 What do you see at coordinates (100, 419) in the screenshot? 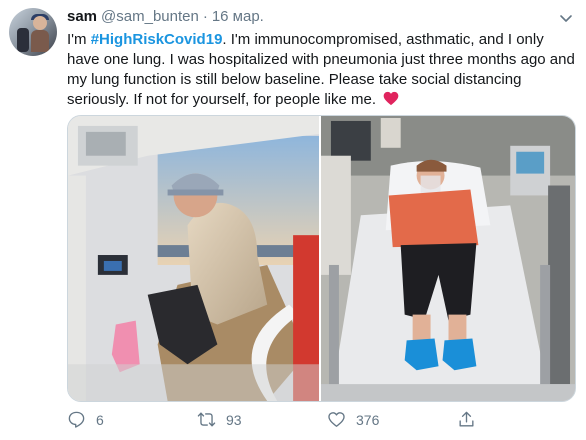
I see `reply-count: 6` at bounding box center [100, 419].